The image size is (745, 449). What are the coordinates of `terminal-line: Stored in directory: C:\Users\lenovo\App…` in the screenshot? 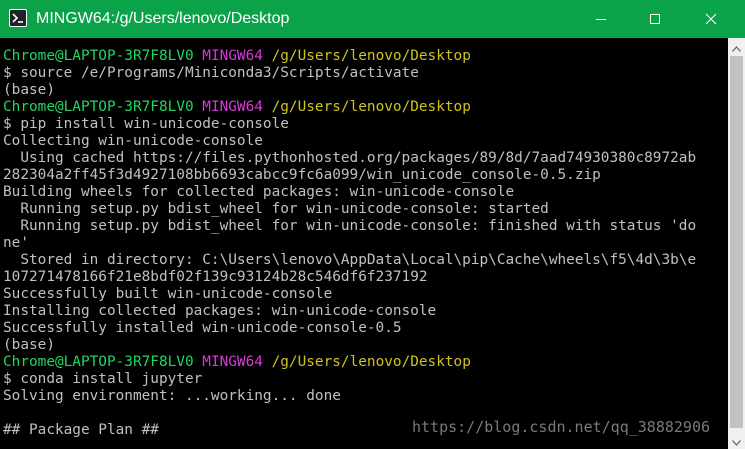 It's located at (349, 260).